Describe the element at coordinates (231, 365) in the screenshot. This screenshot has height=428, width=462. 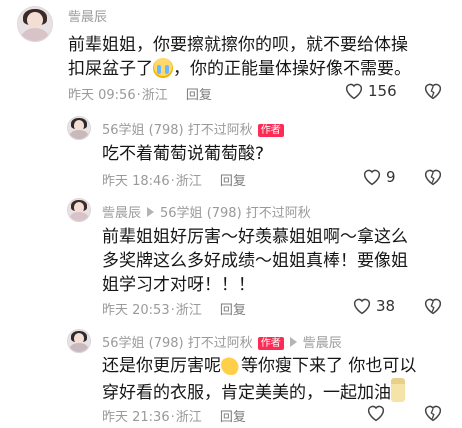
I see `flexed-arm-emoji-icon` at that location.